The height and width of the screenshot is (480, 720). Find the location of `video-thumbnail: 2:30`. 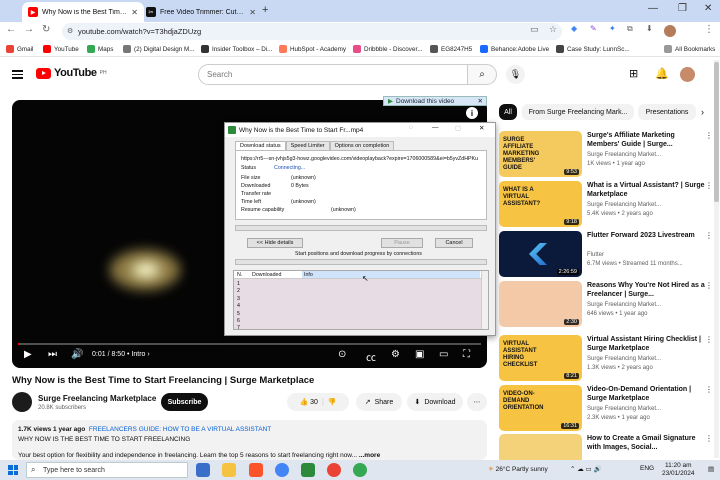

video-thumbnail: 2:30 is located at coordinates (540, 304).